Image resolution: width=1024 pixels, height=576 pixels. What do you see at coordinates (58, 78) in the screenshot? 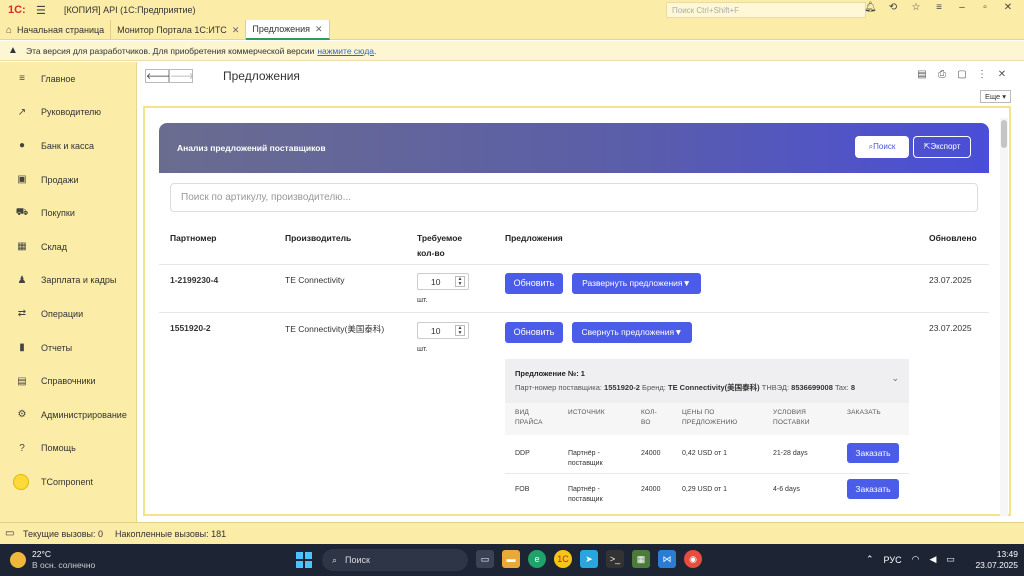
I see `sidebar-item-label: Главное` at bounding box center [58, 78].